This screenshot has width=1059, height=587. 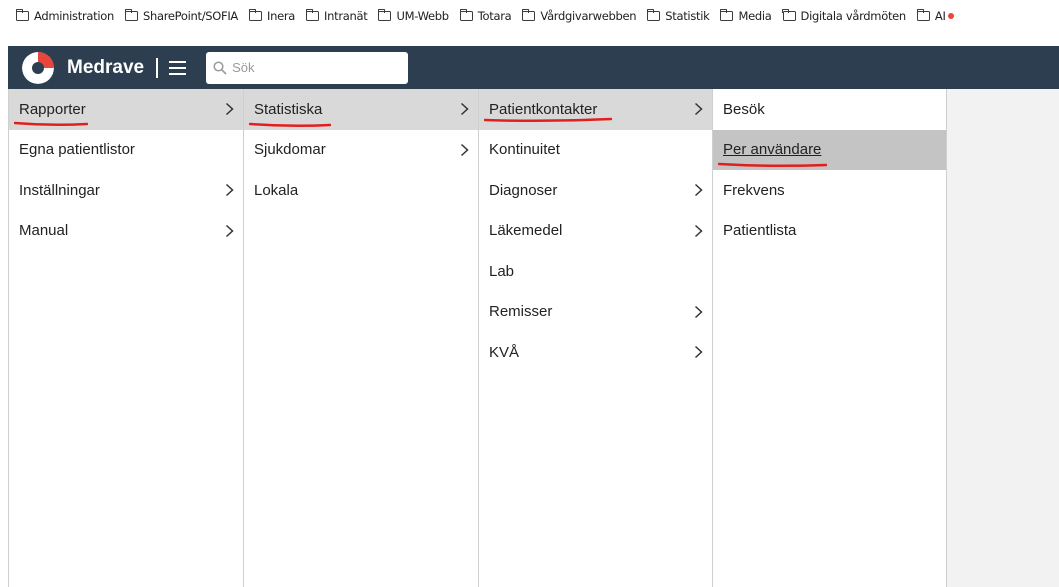 I want to click on menu-item-lakemedel: Läkemedel, so click(x=595, y=231).